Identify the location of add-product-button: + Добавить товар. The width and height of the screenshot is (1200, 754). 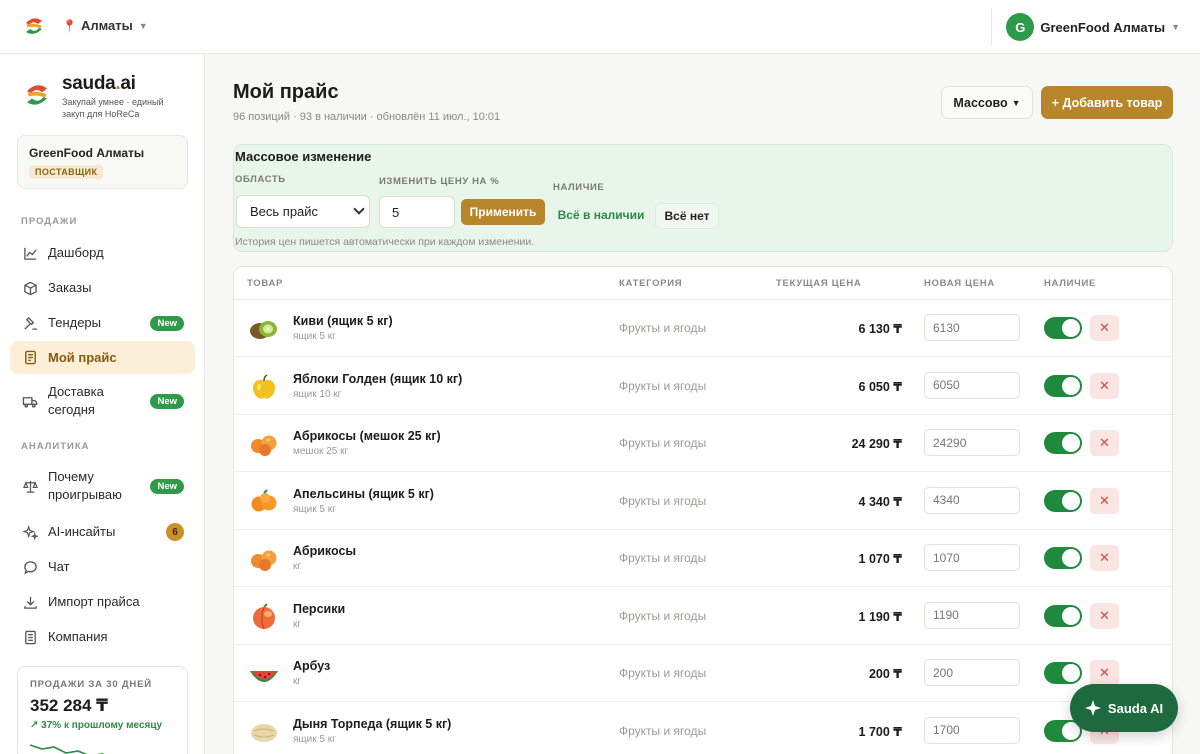
(1107, 102).